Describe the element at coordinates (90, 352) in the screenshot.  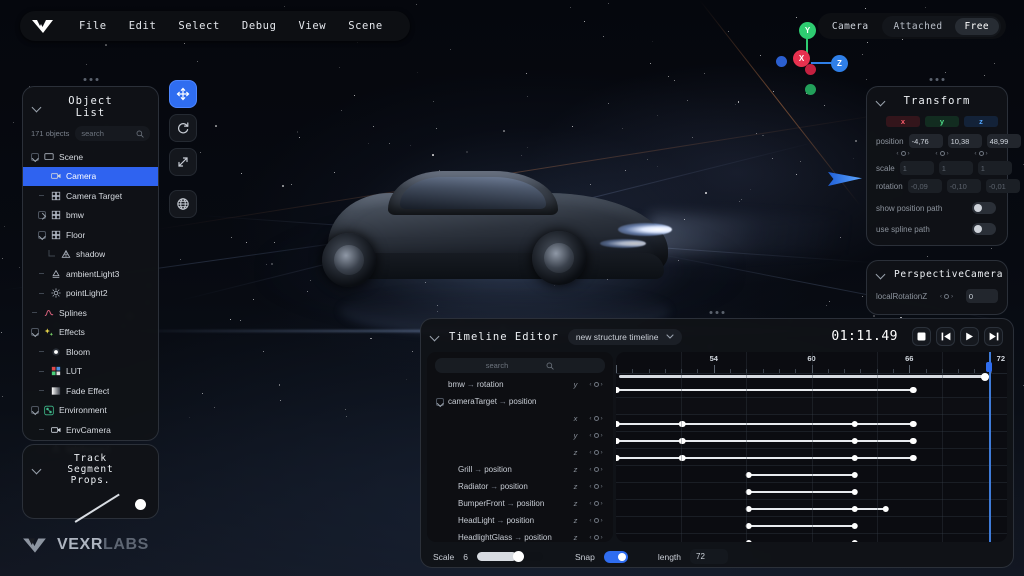
I see `object-list-item: Bloom` at that location.